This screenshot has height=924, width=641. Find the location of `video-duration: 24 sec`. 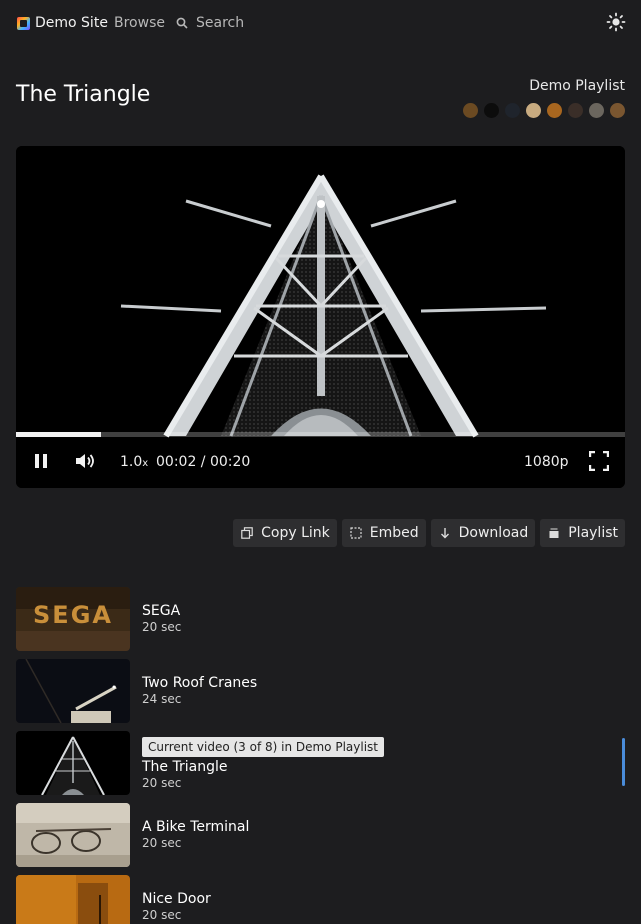

video-duration: 24 sec is located at coordinates (162, 699).